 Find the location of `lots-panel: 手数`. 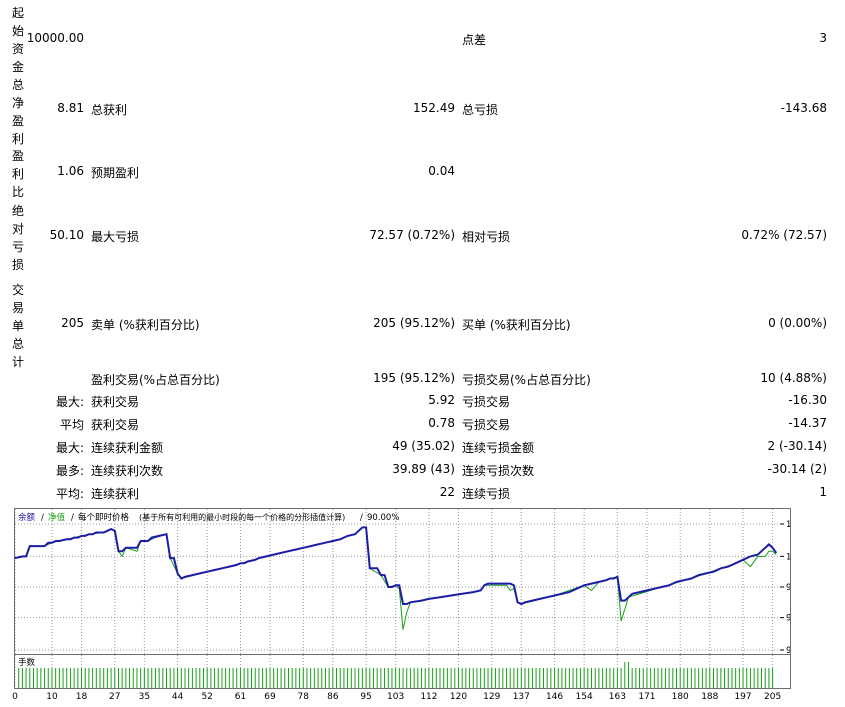

lots-panel: 手数 is located at coordinates (402, 671).